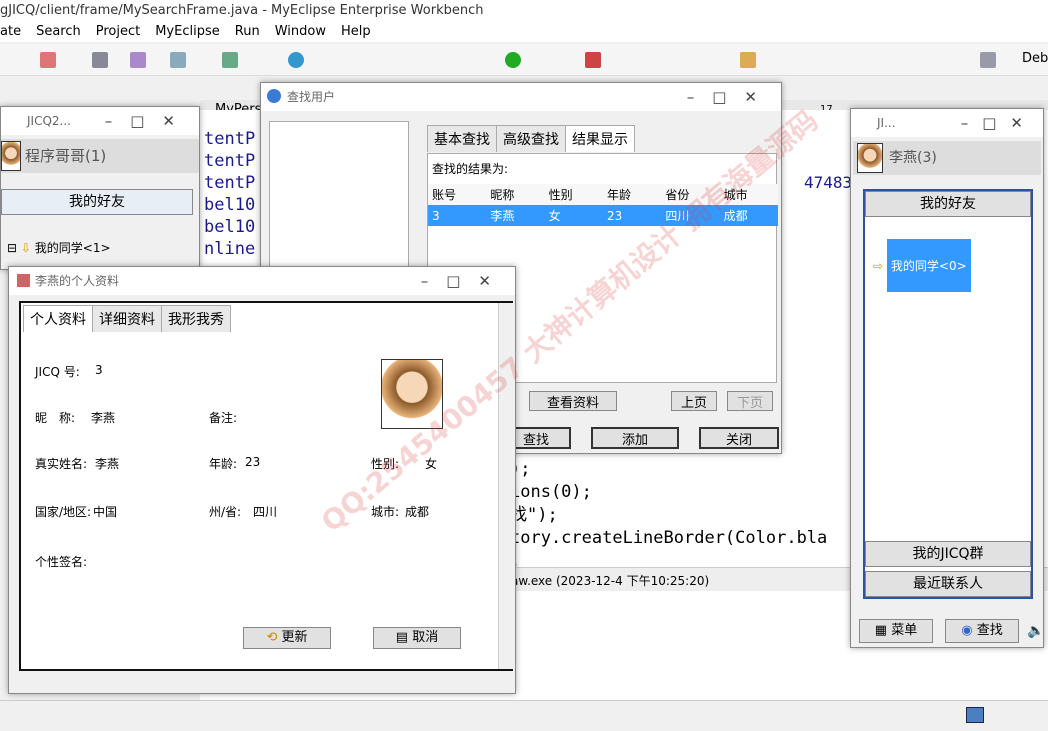 This screenshot has width=1048, height=731. Describe the element at coordinates (603, 215) in the screenshot. I see `table-row: 3 李燕 女 23 四川 成都` at that location.